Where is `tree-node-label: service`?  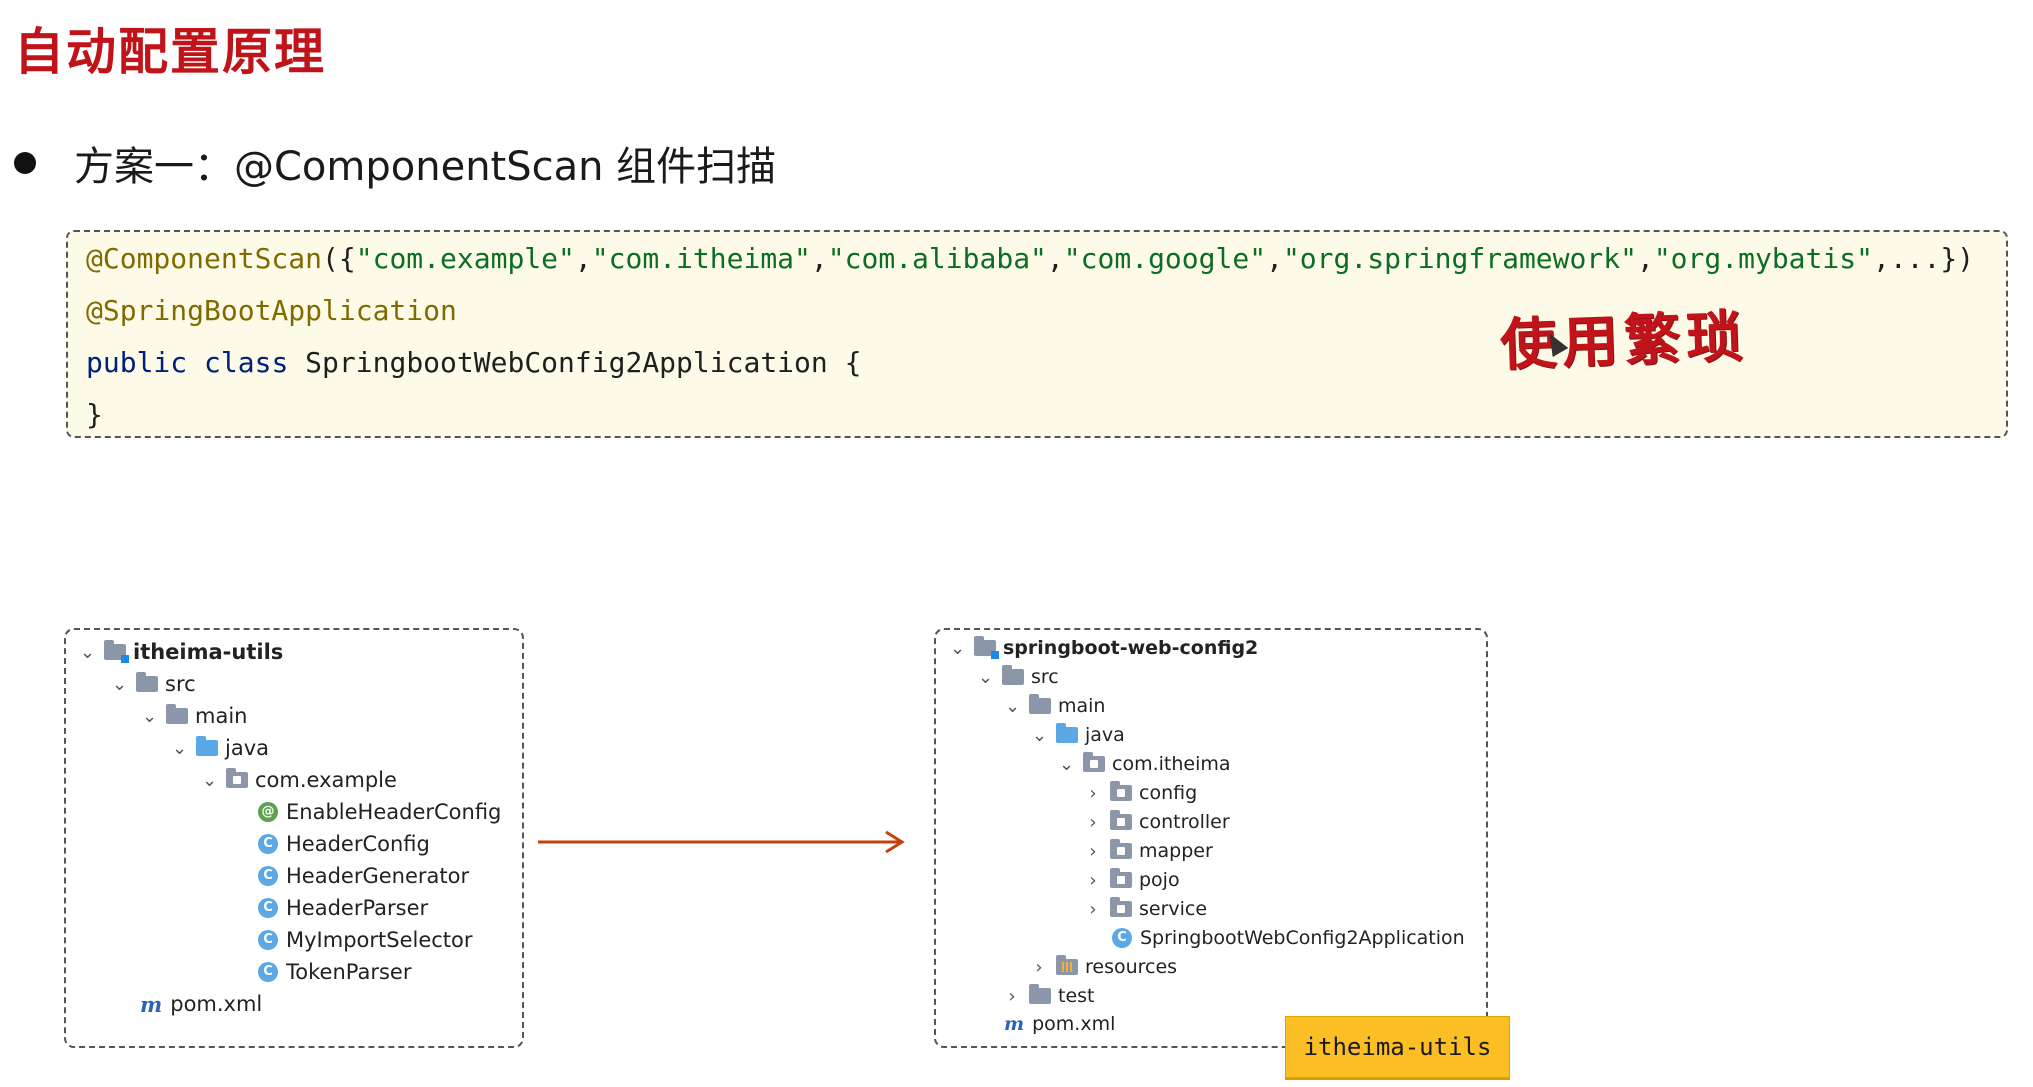 tree-node-label: service is located at coordinates (1173, 909).